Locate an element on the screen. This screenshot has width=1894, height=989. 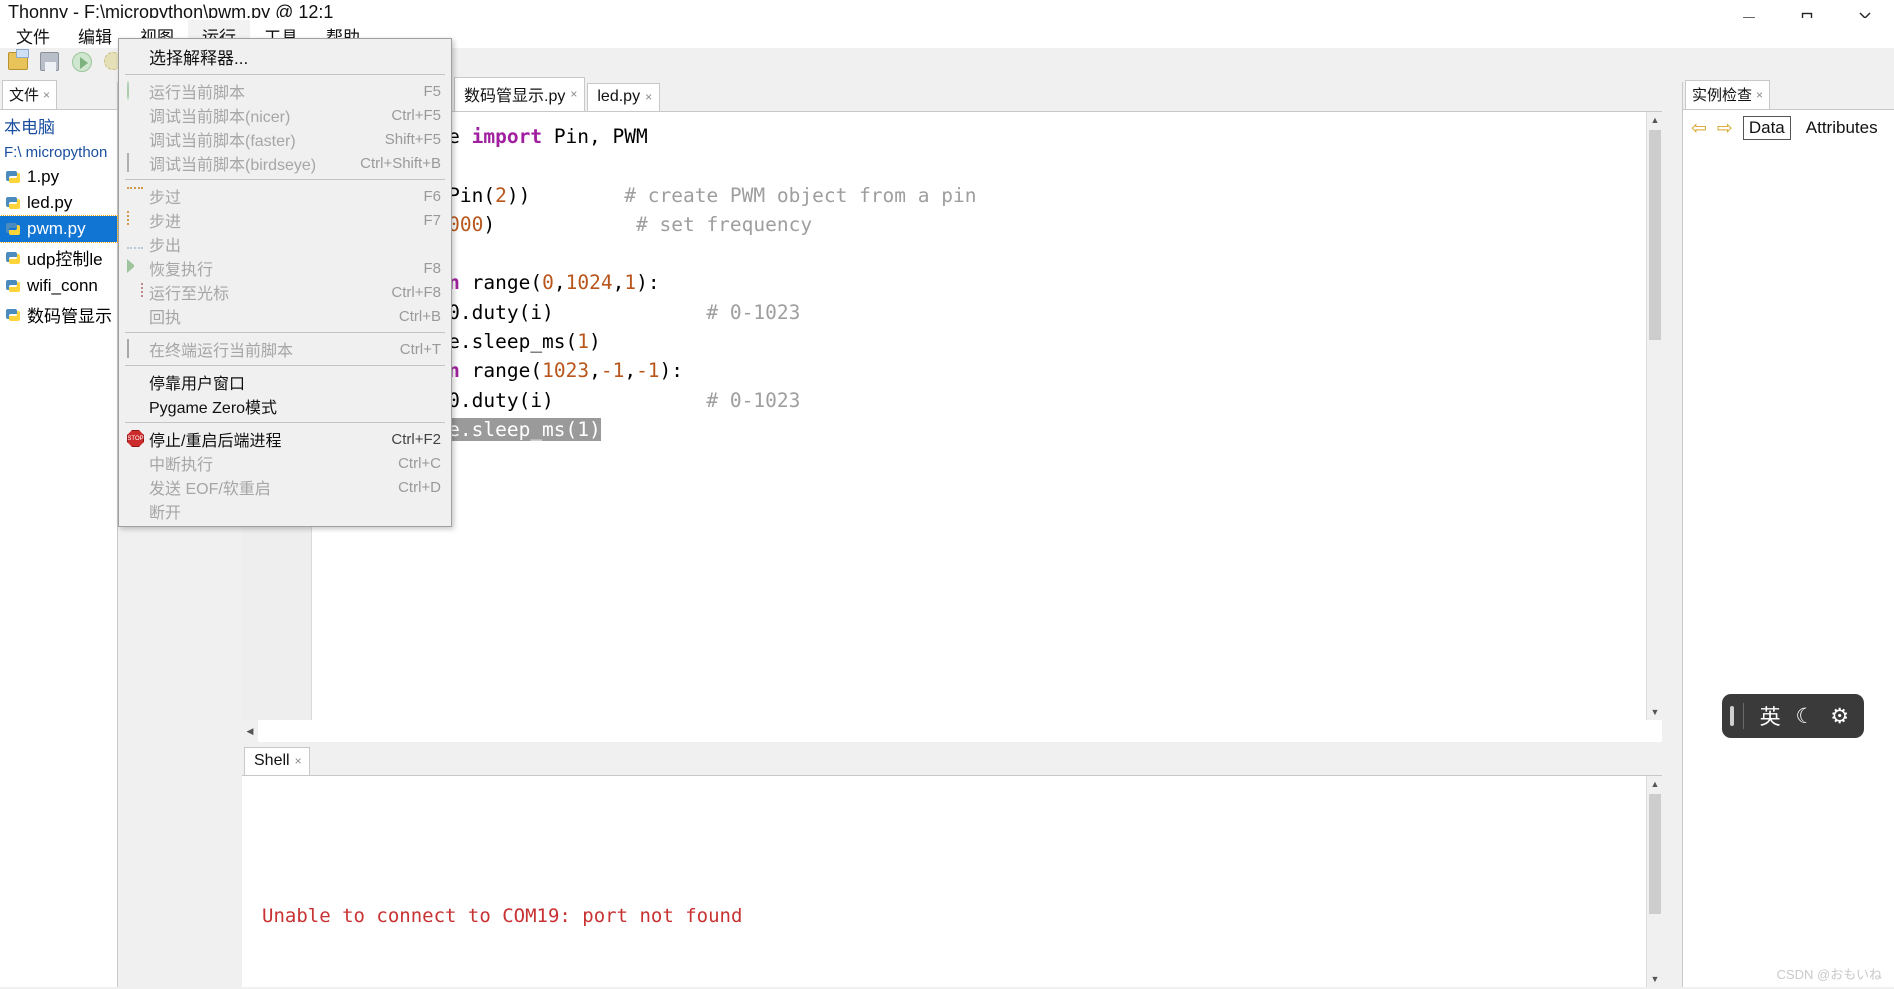
menu-item-run-to-cursor: 运行至光标 Ctrl+F8 is located at coordinates (285, 292).